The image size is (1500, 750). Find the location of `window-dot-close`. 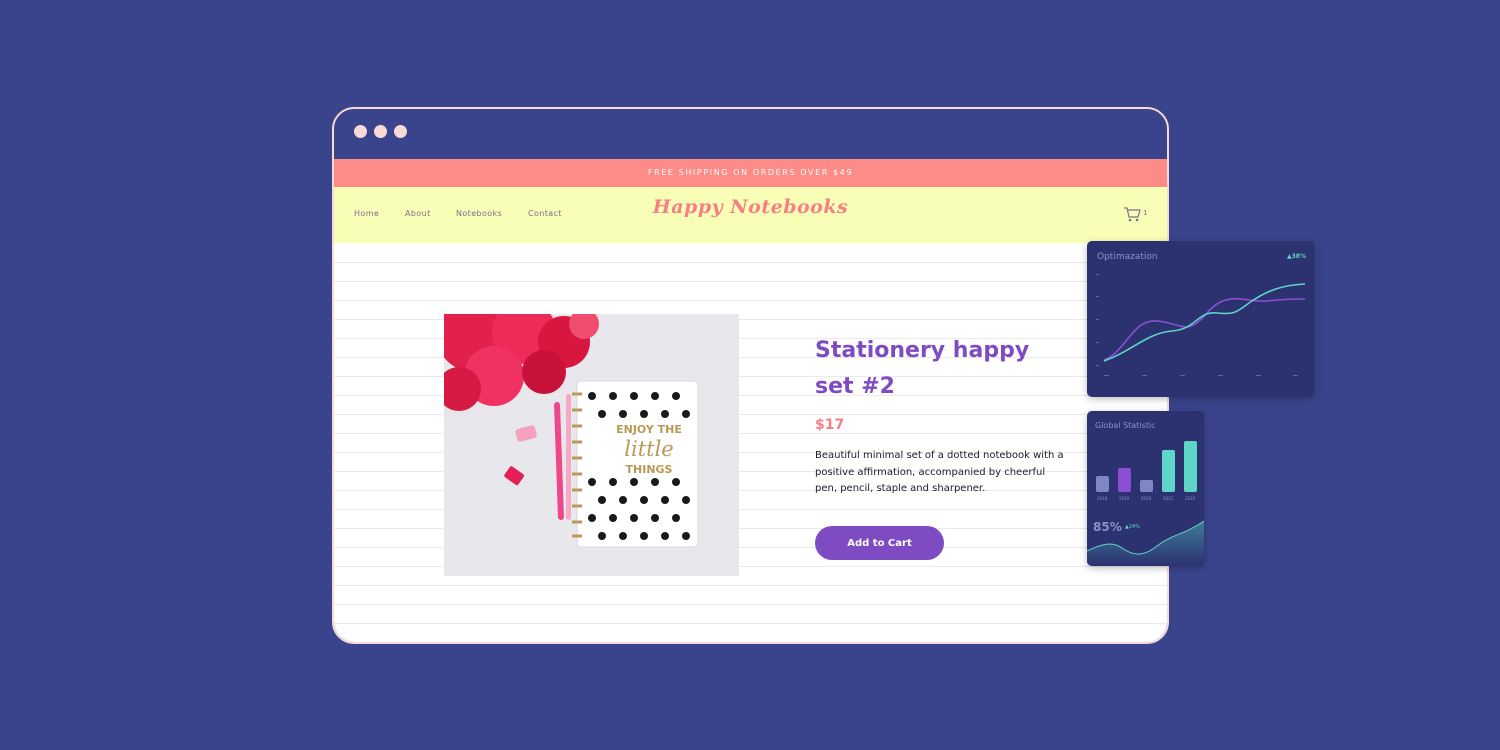

window-dot-close is located at coordinates (360, 131).